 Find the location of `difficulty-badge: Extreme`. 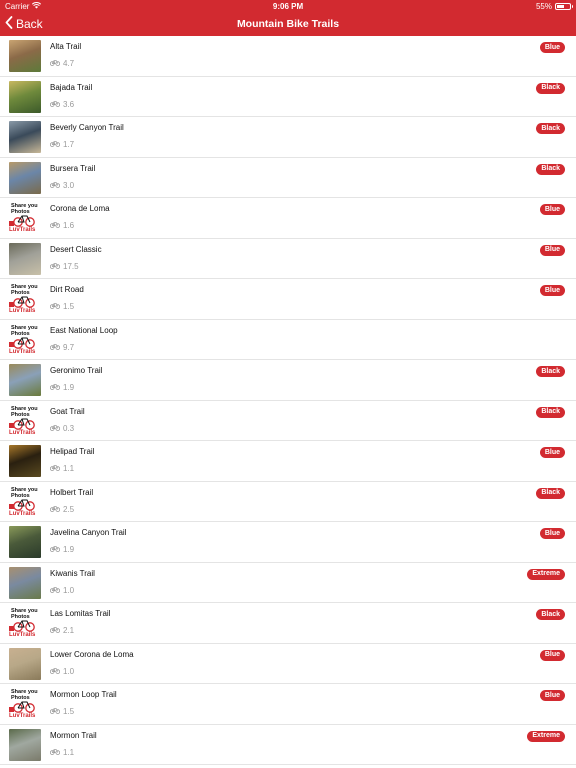

difficulty-badge: Extreme is located at coordinates (546, 736).